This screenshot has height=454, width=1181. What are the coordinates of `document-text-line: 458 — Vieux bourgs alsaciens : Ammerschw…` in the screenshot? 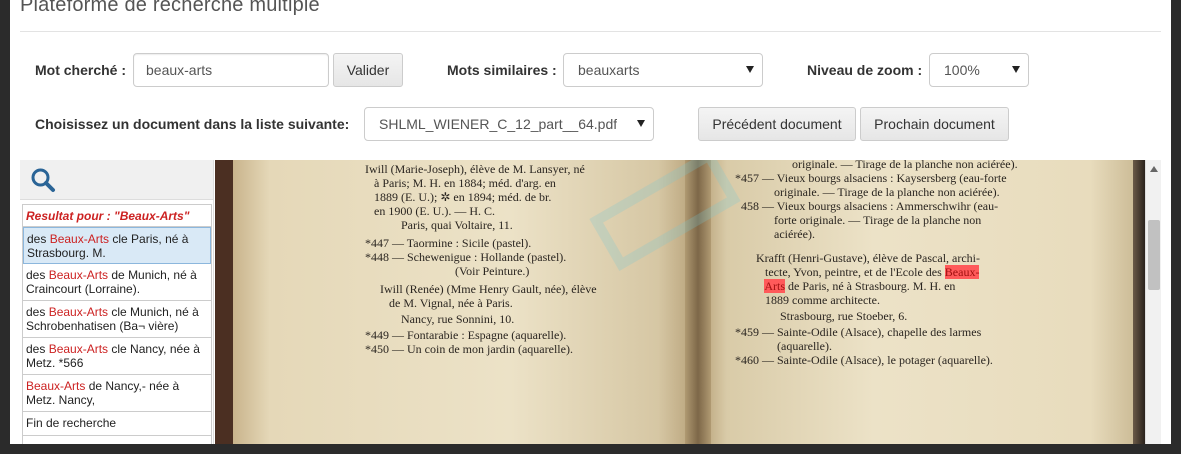 It's located at (867, 206).